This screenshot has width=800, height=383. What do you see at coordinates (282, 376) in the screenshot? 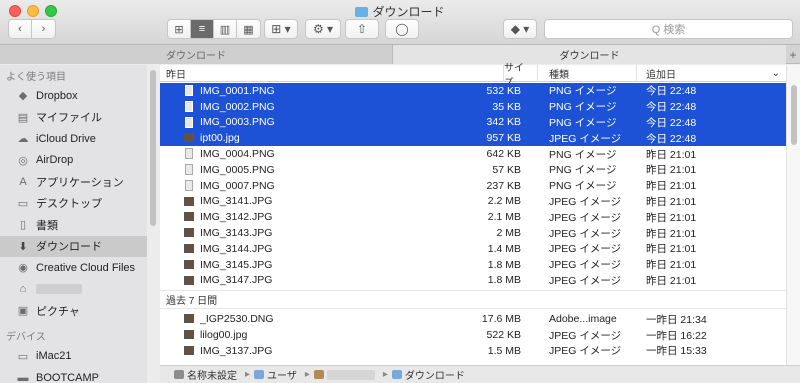
I see `path-item-label: ユーザ` at bounding box center [282, 376].